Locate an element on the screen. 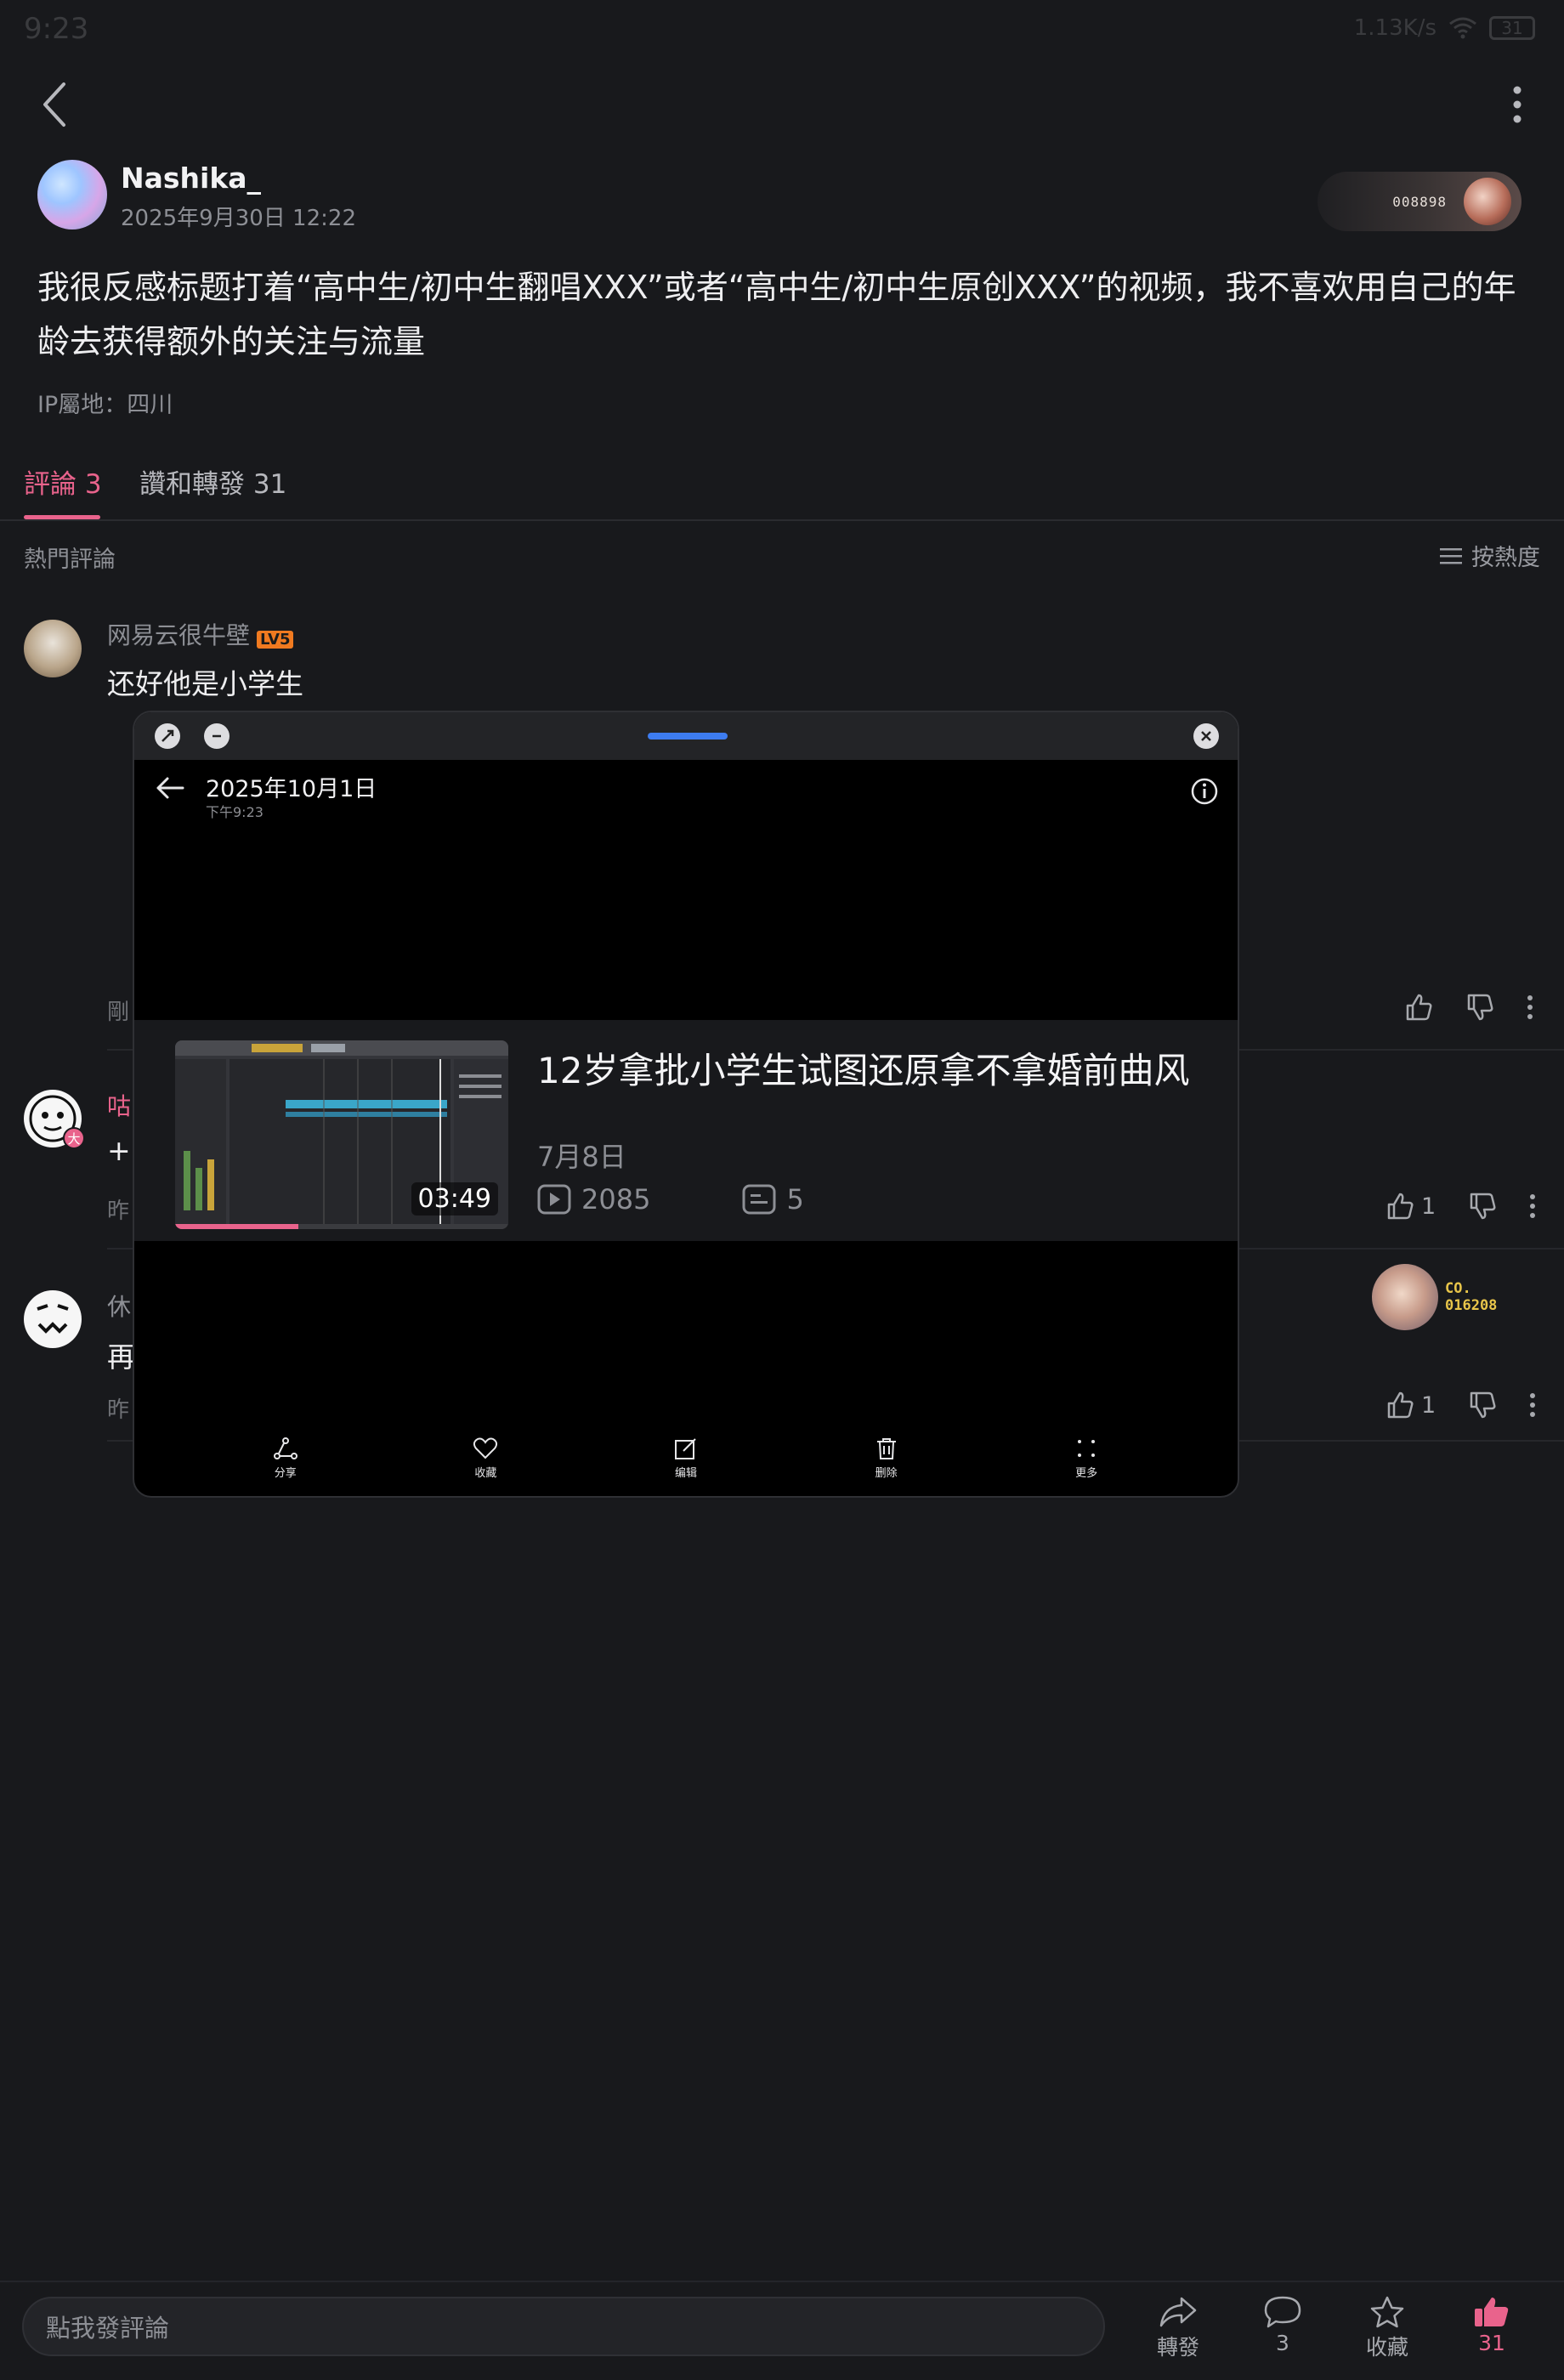 This screenshot has width=1564, height=2380. status-time: 9:23 is located at coordinates (56, 29).